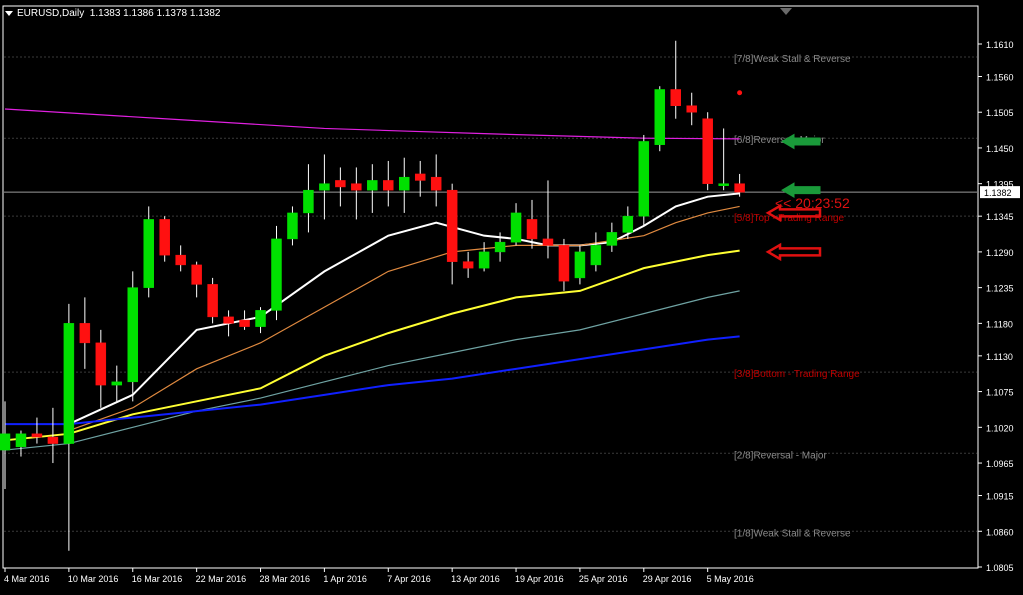 This screenshot has width=1023, height=595. Describe the element at coordinates (409, 579) in the screenshot. I see `x-tick-label: 7 Apr 2016` at that location.